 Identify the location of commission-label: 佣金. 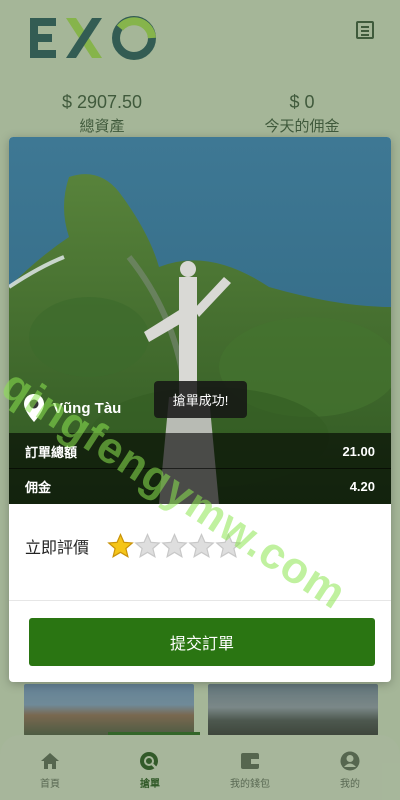
(38, 487).